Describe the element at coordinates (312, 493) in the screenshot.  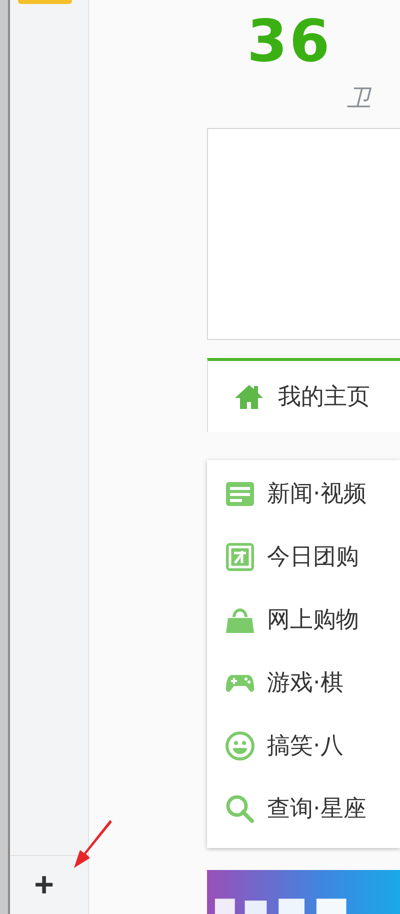
I see `menu-item: 新闻·视频` at that location.